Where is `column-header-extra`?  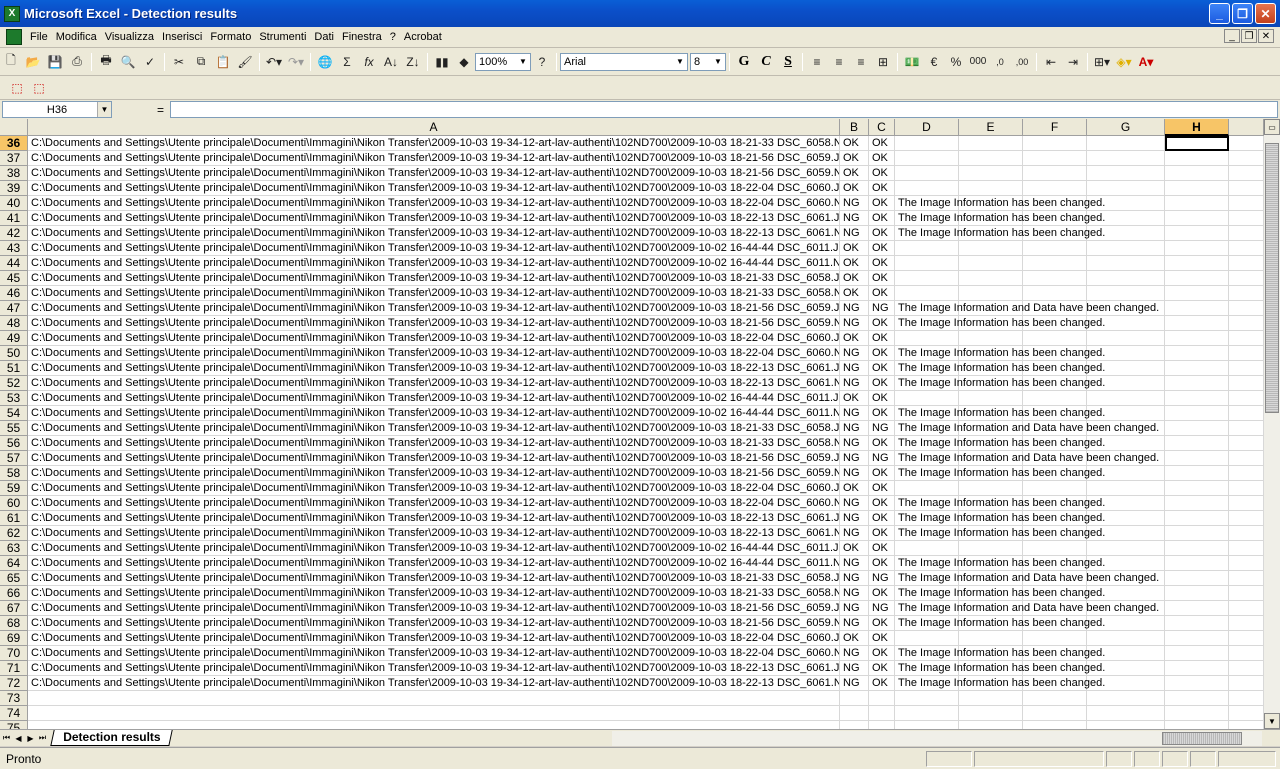
column-header-extra is located at coordinates (1246, 127).